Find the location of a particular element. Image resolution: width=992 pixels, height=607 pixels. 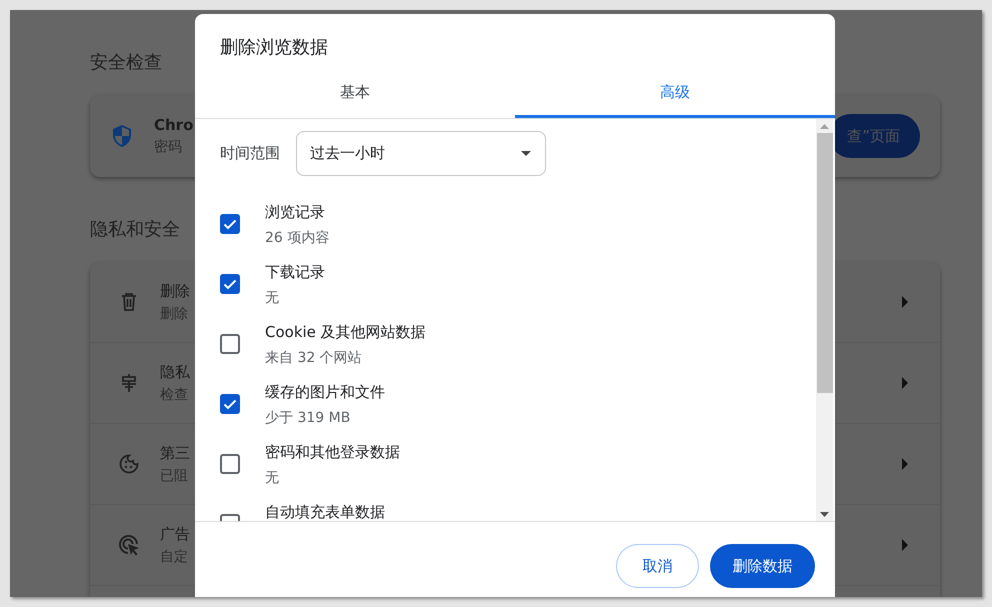

cookie-icon is located at coordinates (129, 464).